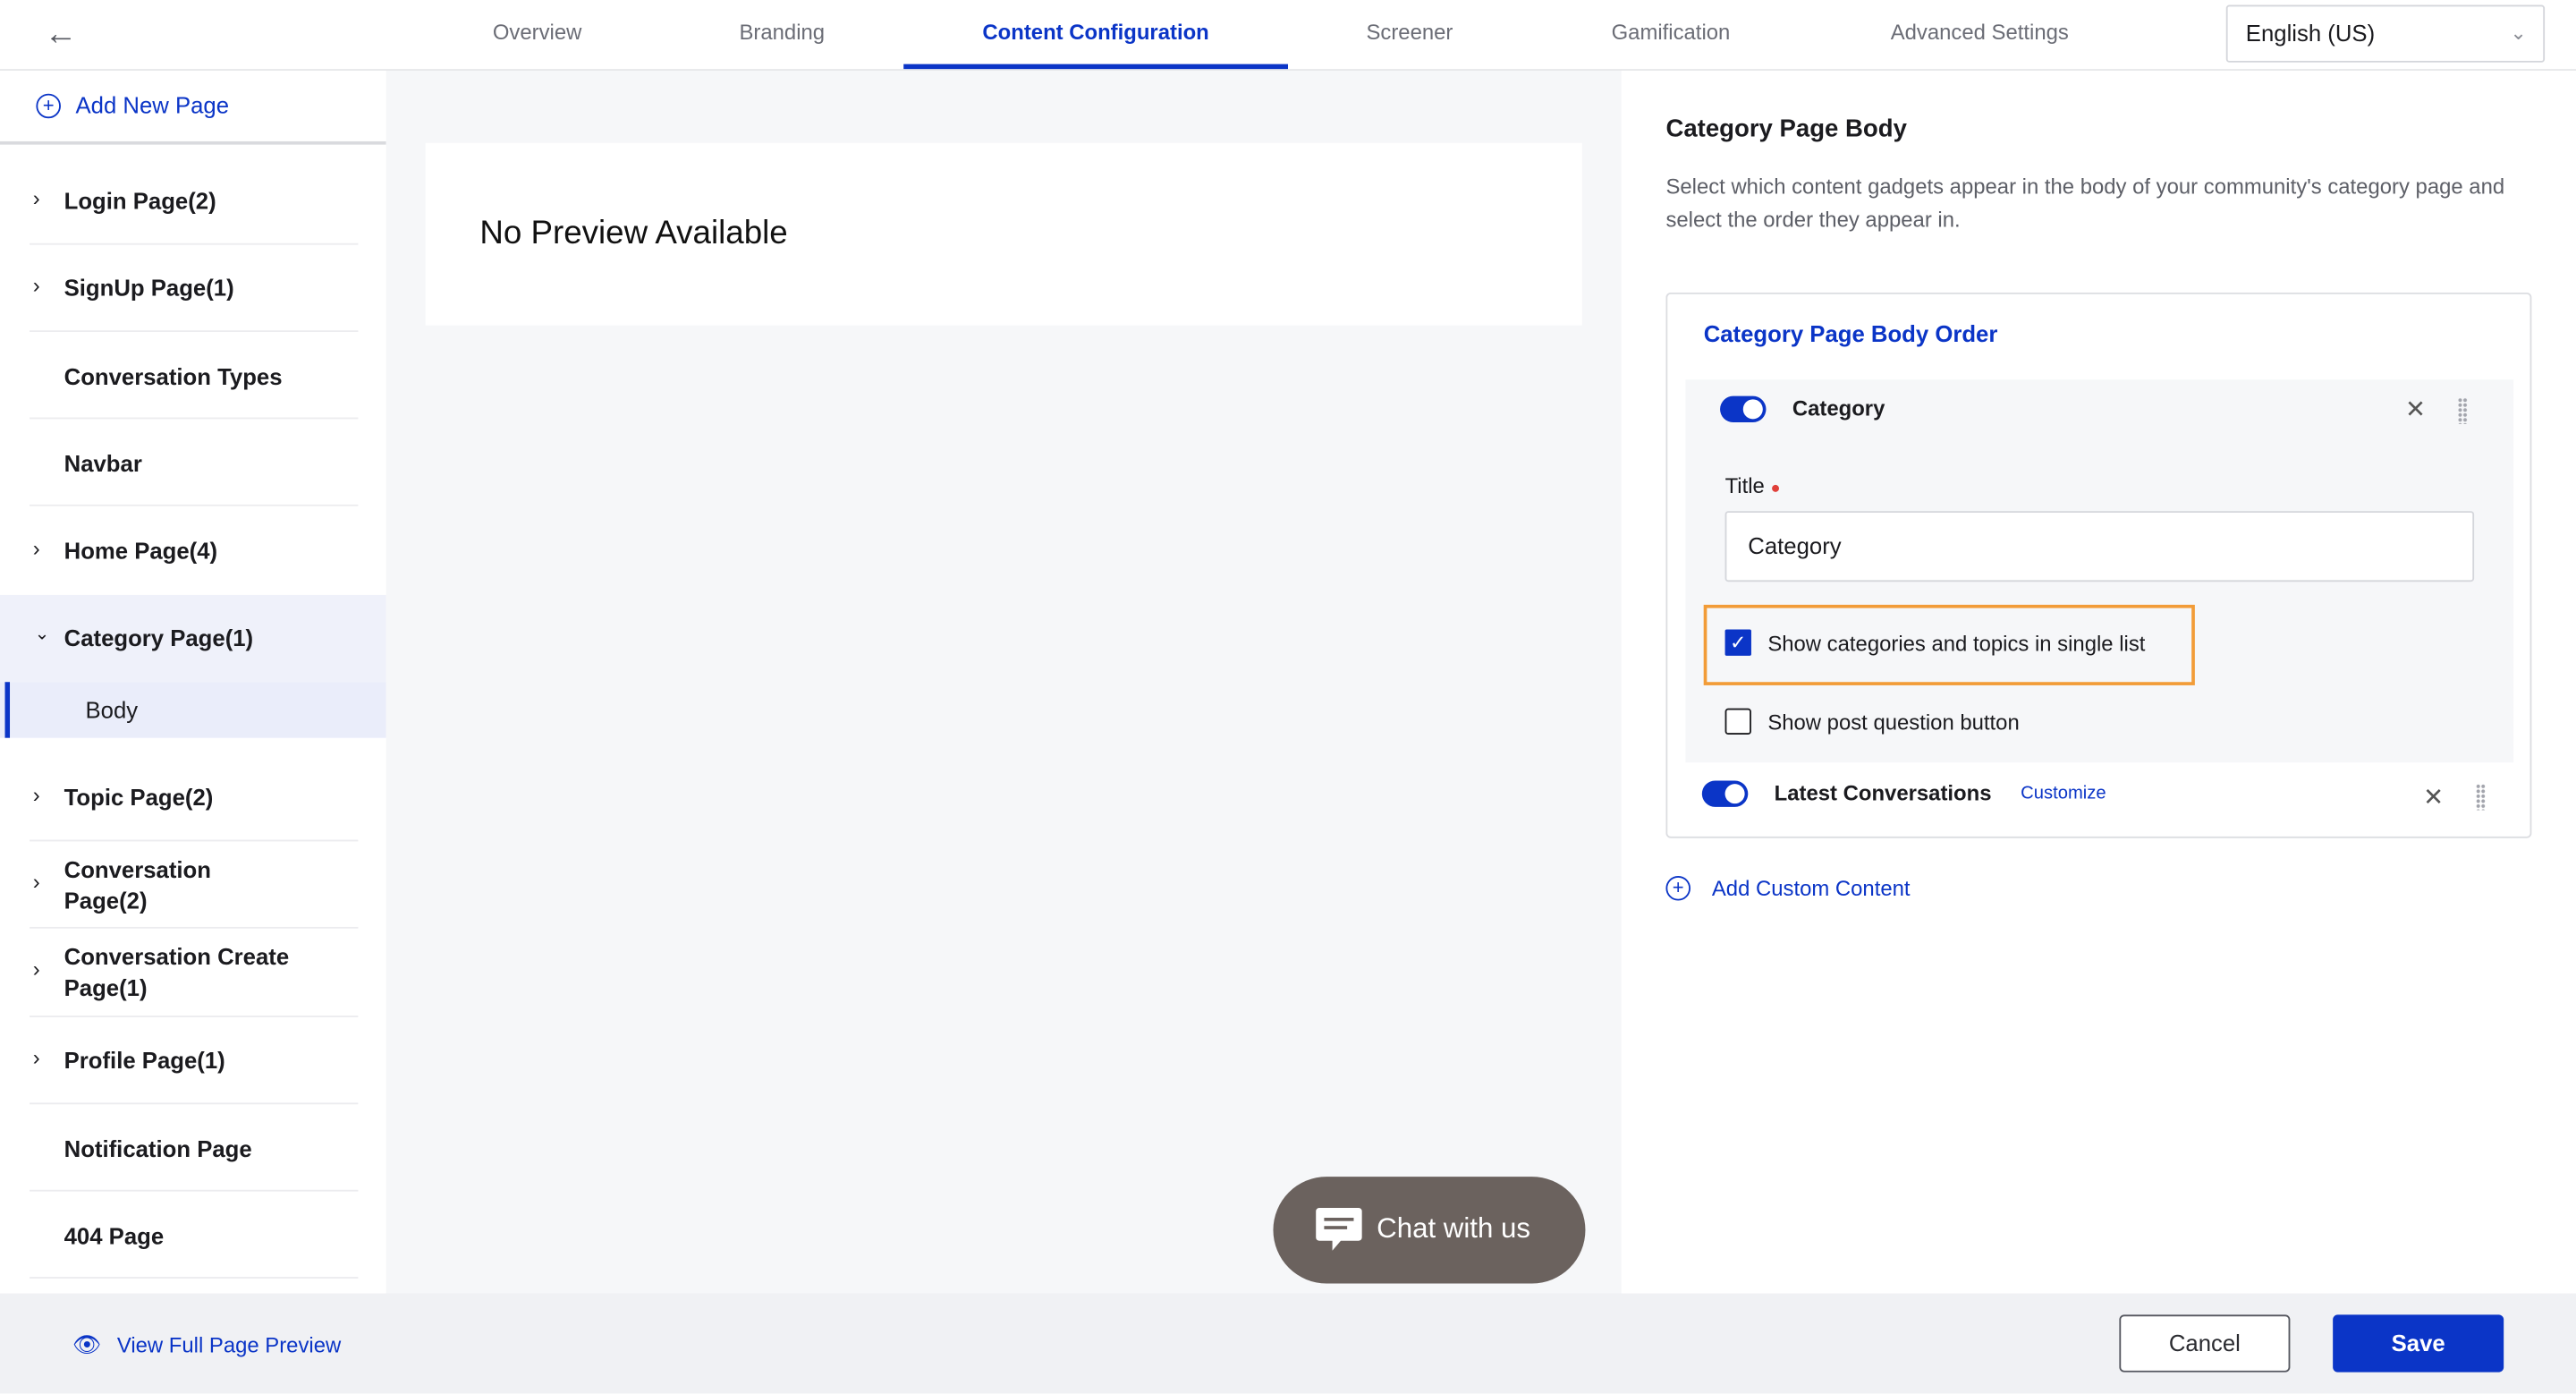 Image resolution: width=2576 pixels, height=1394 pixels. I want to click on sidebar-item-label: Conversation Types, so click(173, 376).